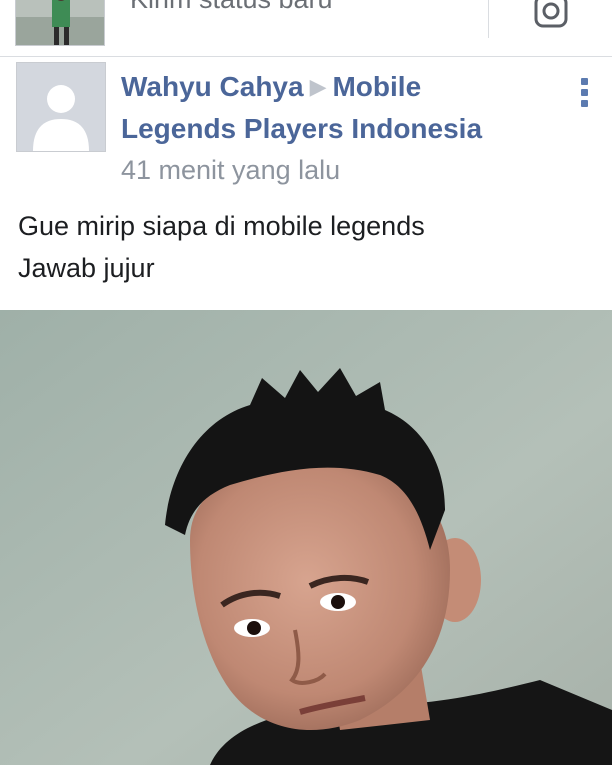  Describe the element at coordinates (318, 86) in the screenshot. I see `triangle-right-icon: ▶` at that location.